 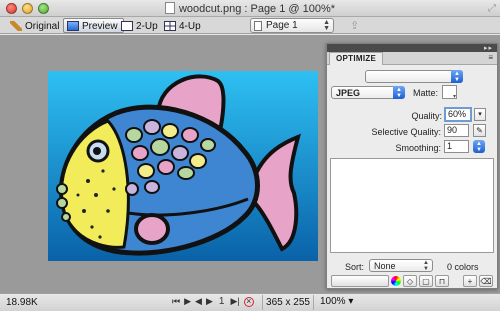 I want to click on preset-arrows-icon: ▲ ▼, so click(x=457, y=76).